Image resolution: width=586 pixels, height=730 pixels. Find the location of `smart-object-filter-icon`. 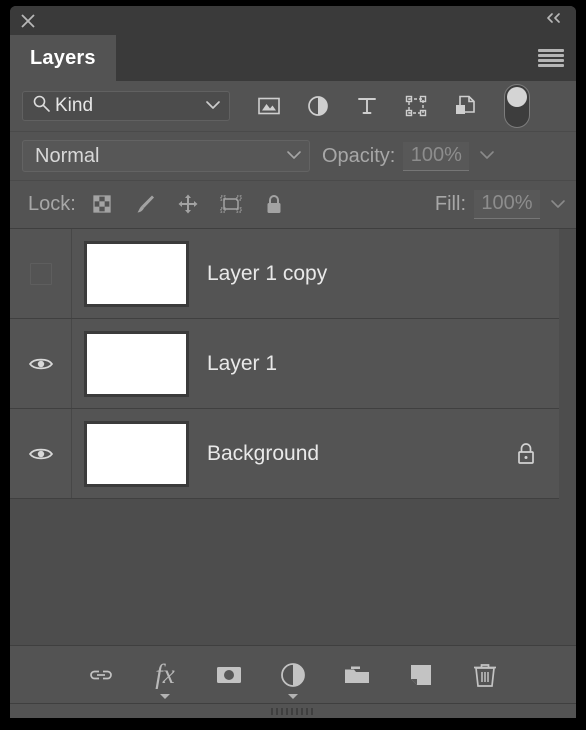

smart-object-filter-icon is located at coordinates (465, 106).